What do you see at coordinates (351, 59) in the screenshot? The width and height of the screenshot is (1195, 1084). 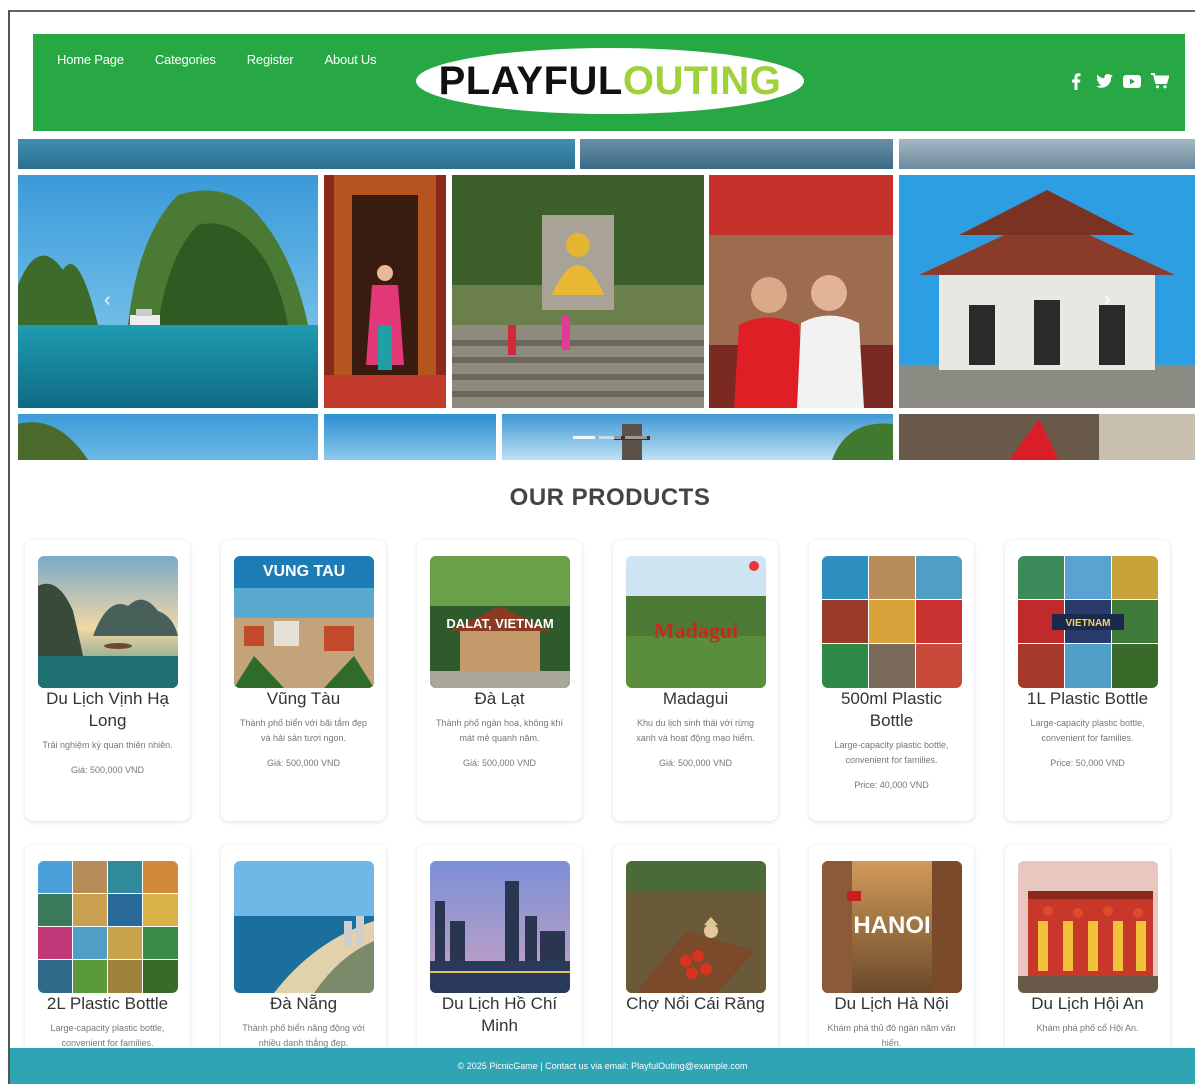 I see `nav-about: About Us` at bounding box center [351, 59].